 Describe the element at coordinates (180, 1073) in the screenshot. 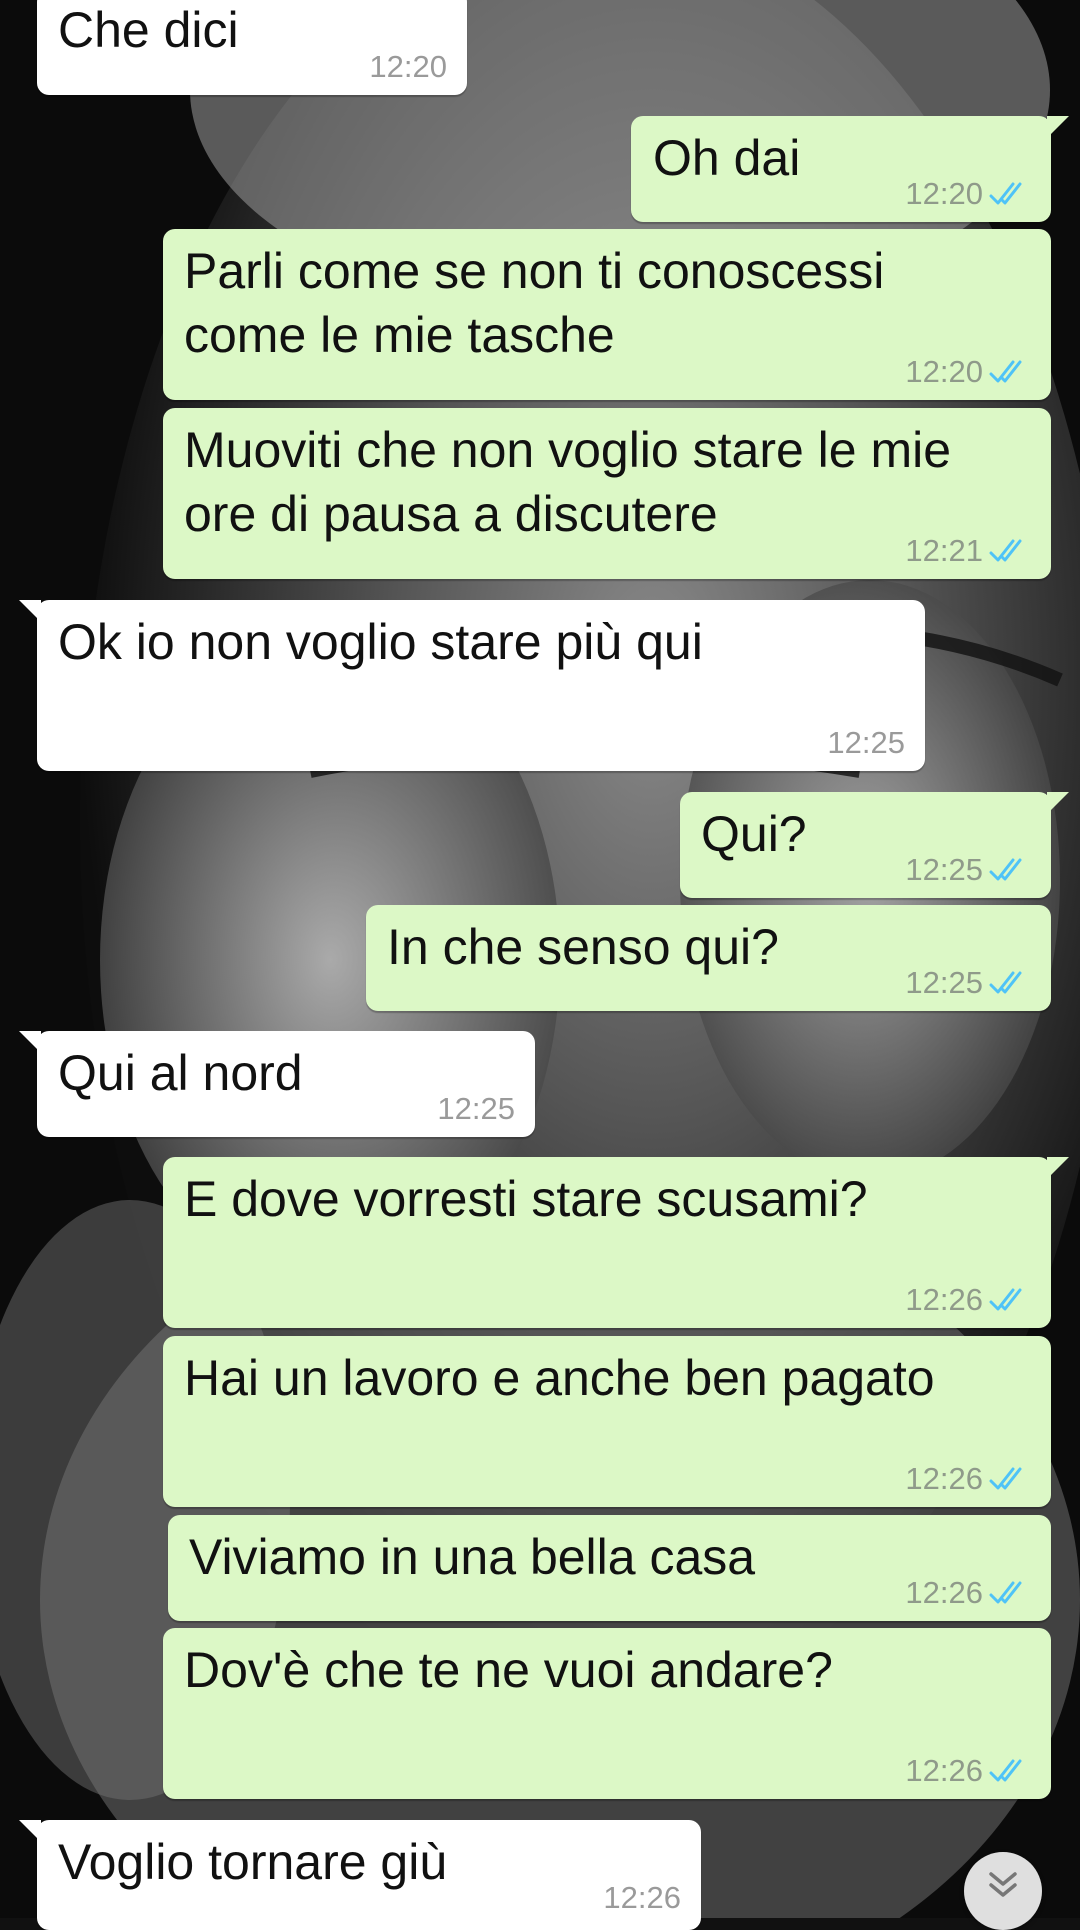

I see `message-text: Qui al nord` at that location.